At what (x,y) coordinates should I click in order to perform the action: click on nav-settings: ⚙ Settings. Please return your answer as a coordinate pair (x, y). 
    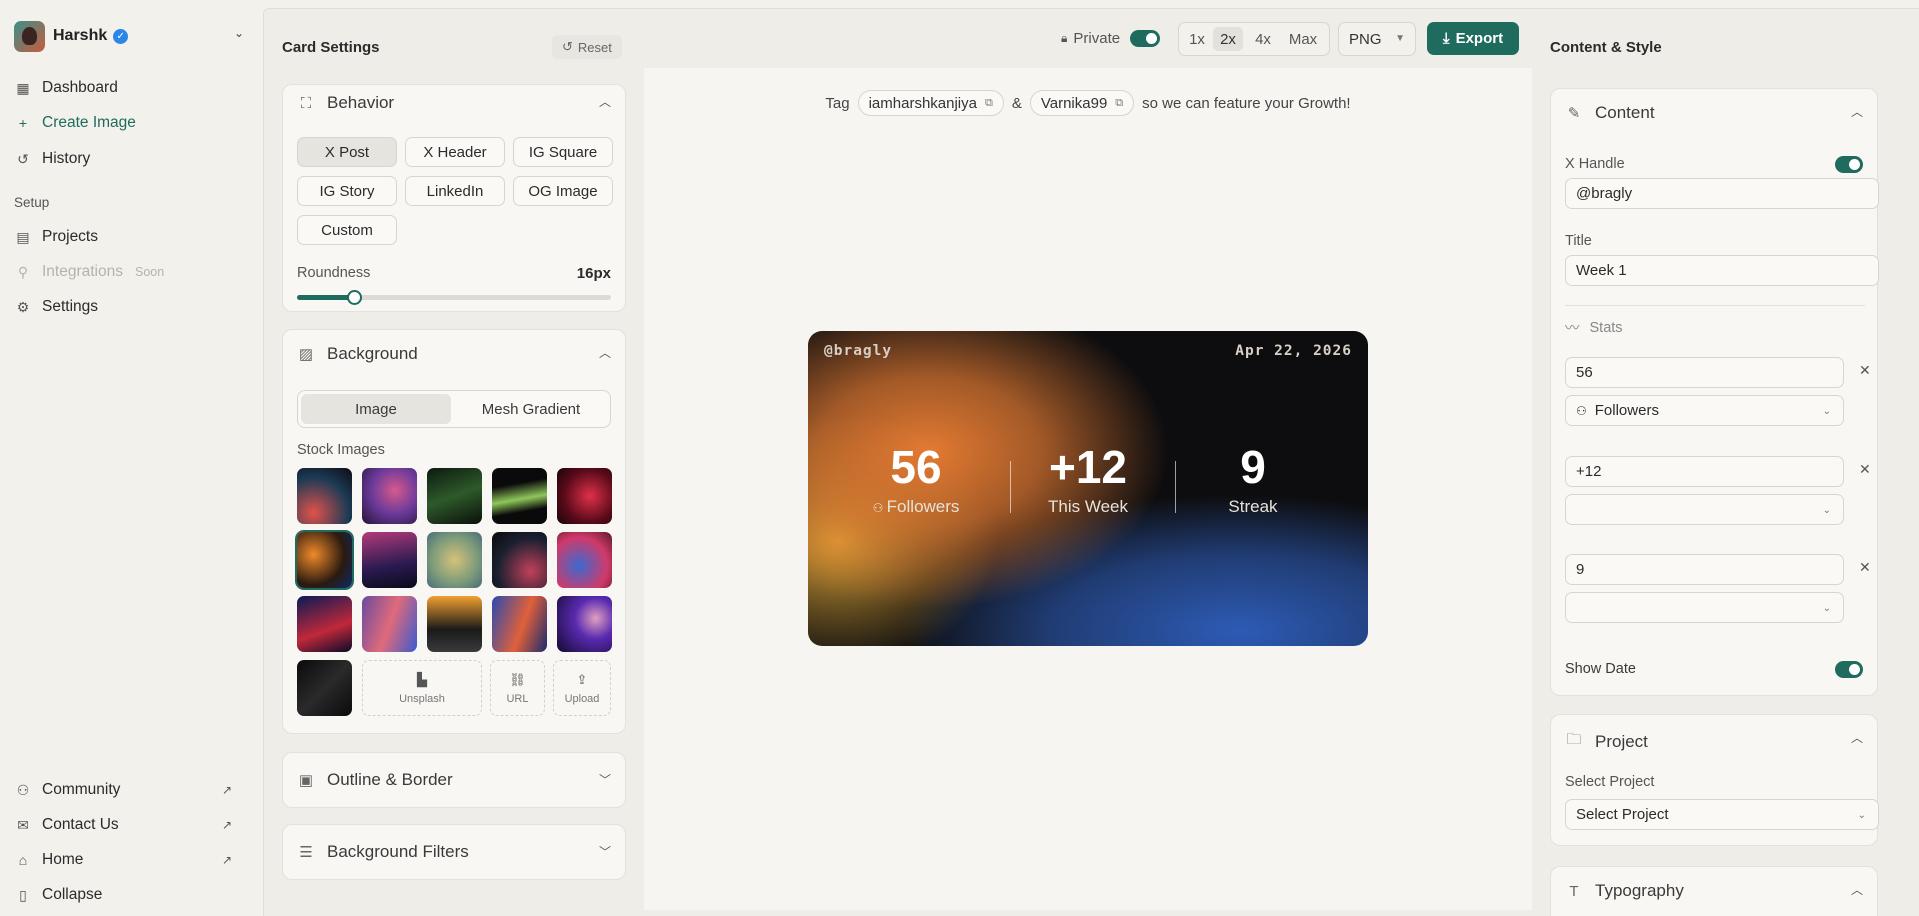
    Looking at the image, I should click on (56, 307).